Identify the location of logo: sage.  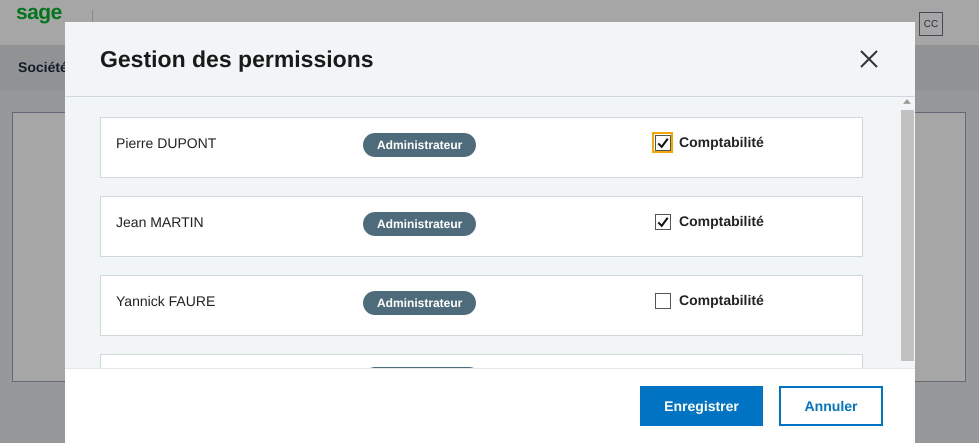
(39, 12).